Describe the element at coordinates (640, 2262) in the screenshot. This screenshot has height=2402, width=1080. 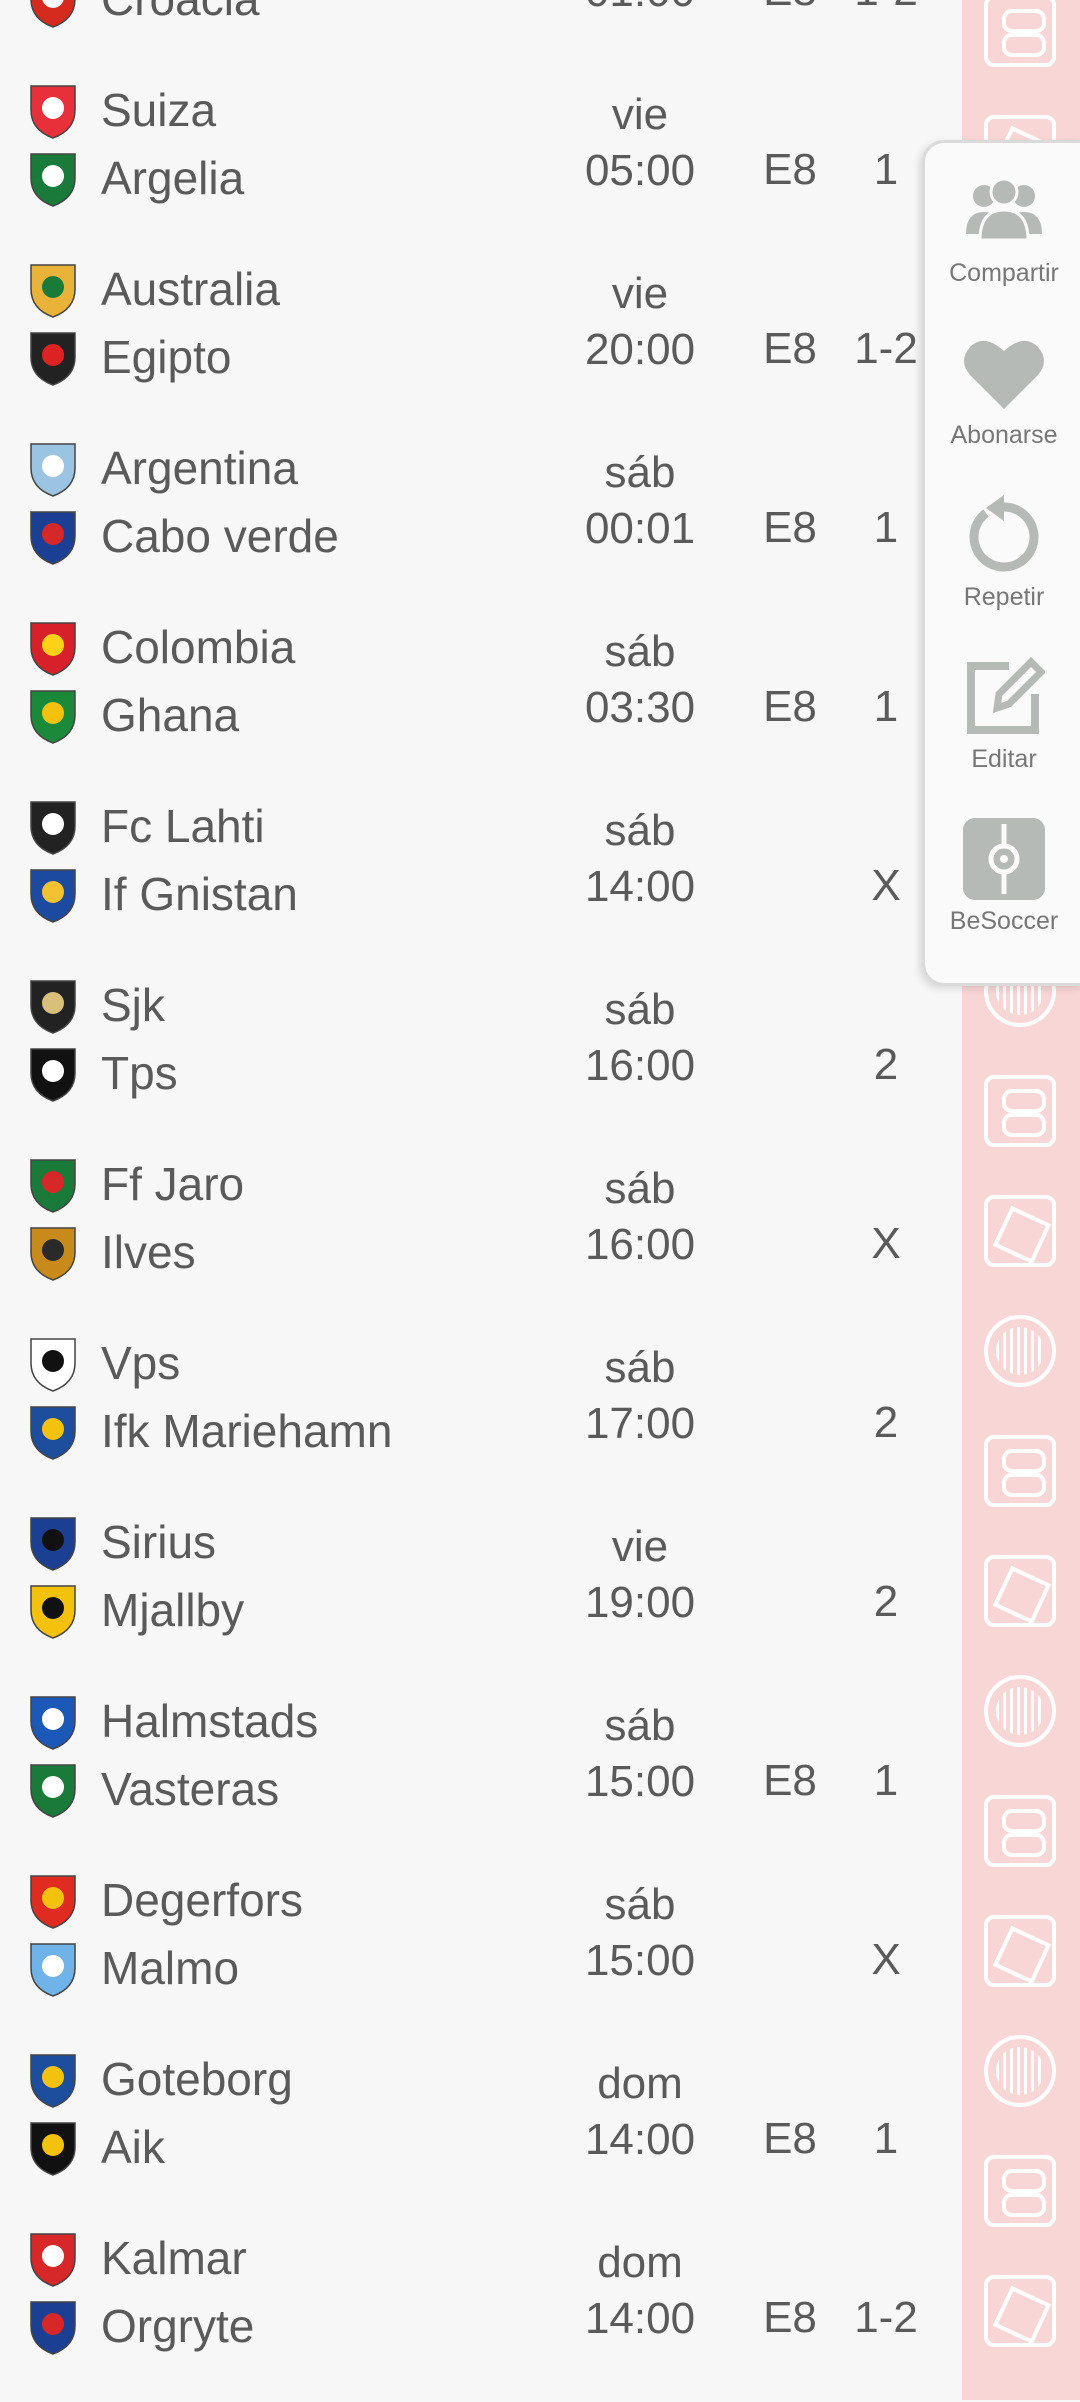
I see `match-day: dom` at that location.